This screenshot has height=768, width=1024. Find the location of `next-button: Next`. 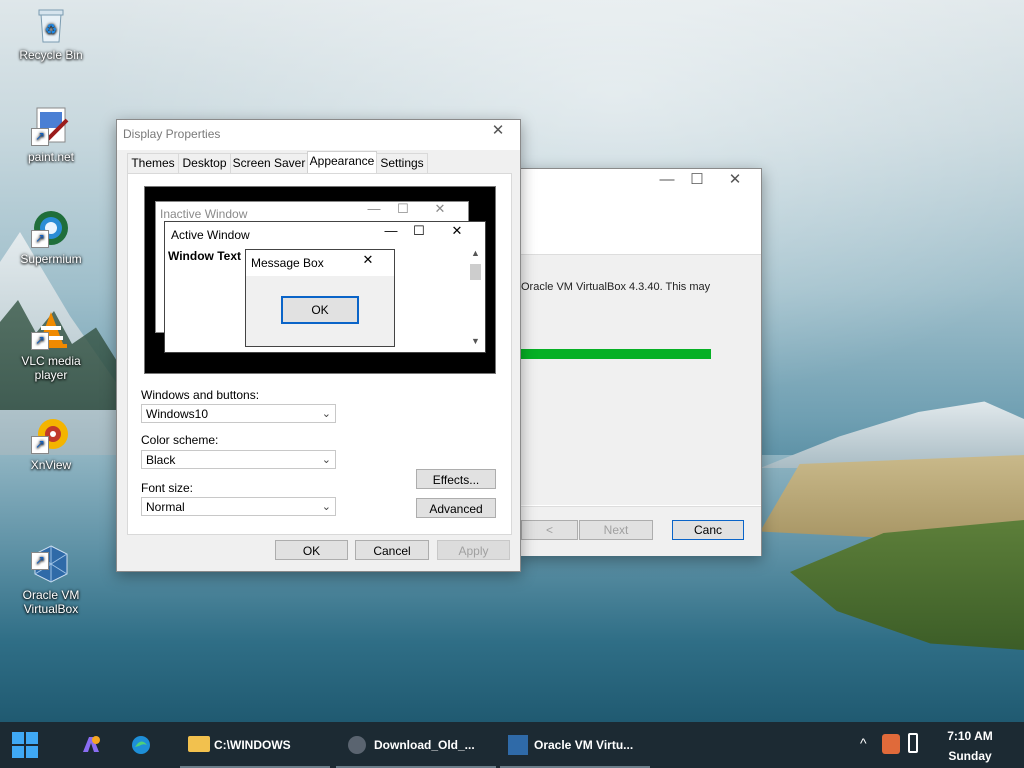

next-button: Next is located at coordinates (616, 530).